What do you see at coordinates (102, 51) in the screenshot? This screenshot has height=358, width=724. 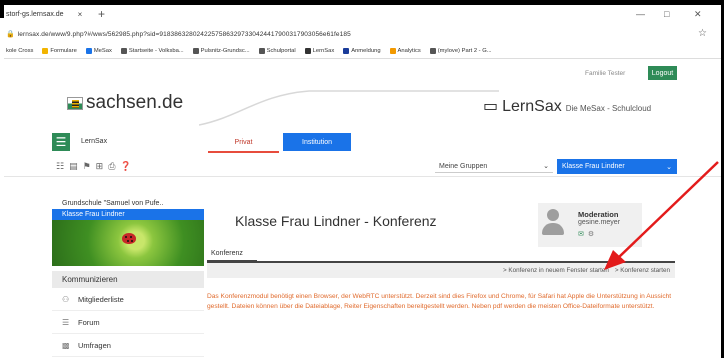 I see `bookmark-label: MeSax` at bounding box center [102, 51].